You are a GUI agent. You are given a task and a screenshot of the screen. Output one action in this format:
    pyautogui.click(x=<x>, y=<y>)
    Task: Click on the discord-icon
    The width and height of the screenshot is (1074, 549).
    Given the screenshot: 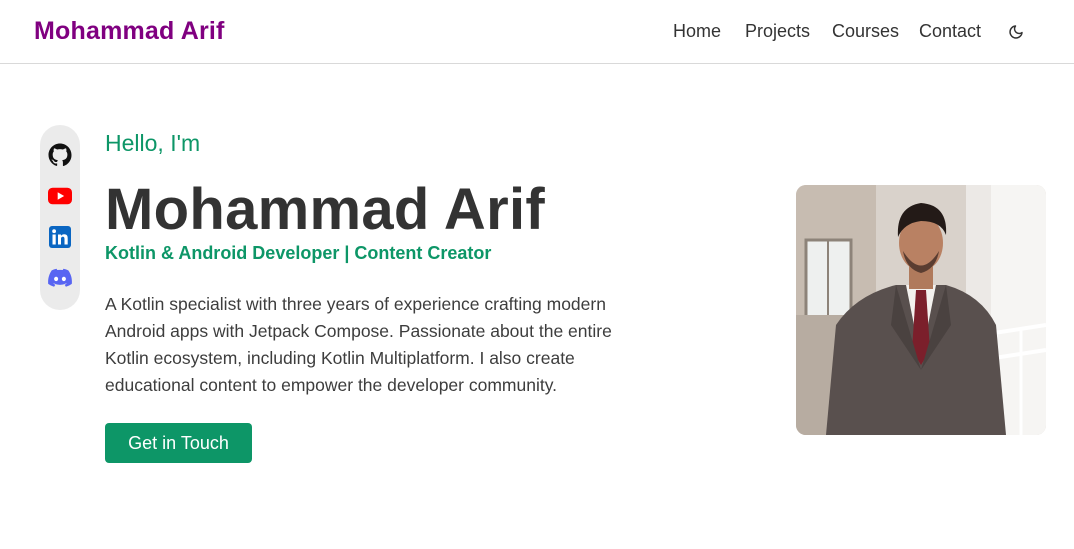 What is the action you would take?
    pyautogui.click(x=60, y=277)
    